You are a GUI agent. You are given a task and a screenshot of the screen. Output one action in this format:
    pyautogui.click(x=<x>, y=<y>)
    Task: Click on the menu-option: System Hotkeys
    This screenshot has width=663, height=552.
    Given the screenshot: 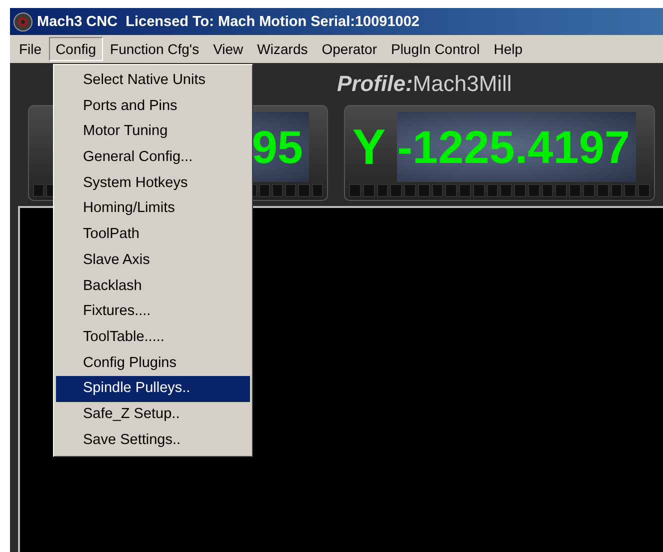 What is the action you would take?
    pyautogui.click(x=153, y=183)
    